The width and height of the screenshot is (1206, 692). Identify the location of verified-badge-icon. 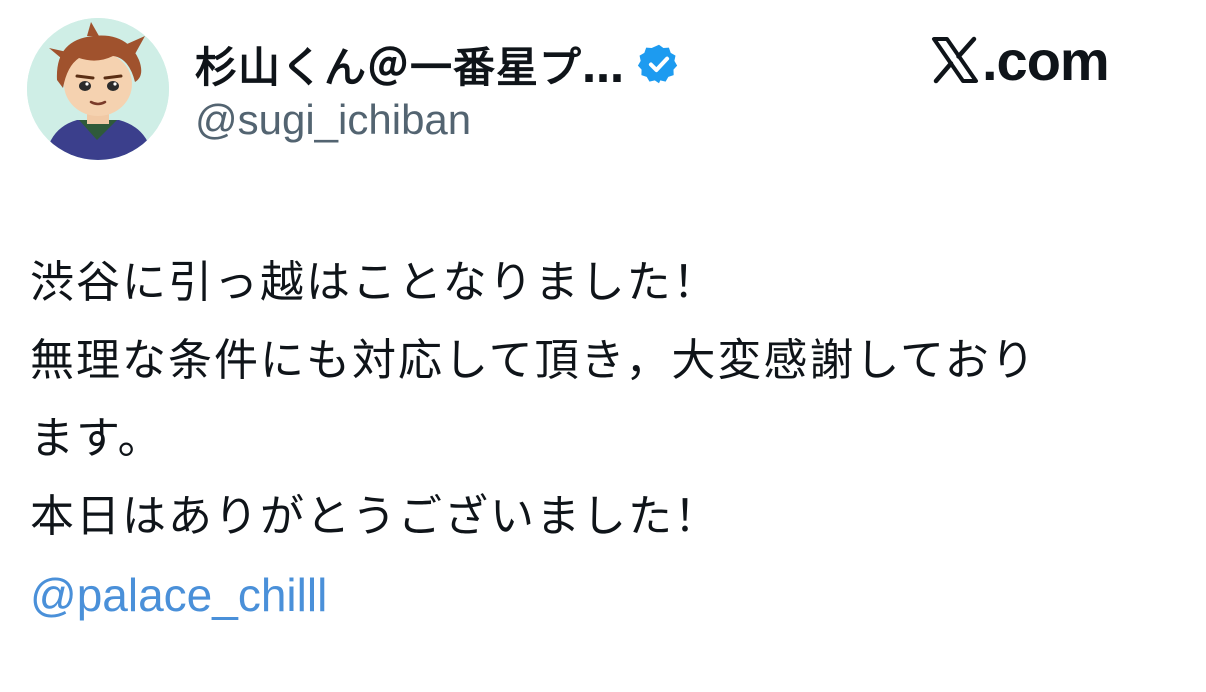
(659, 64).